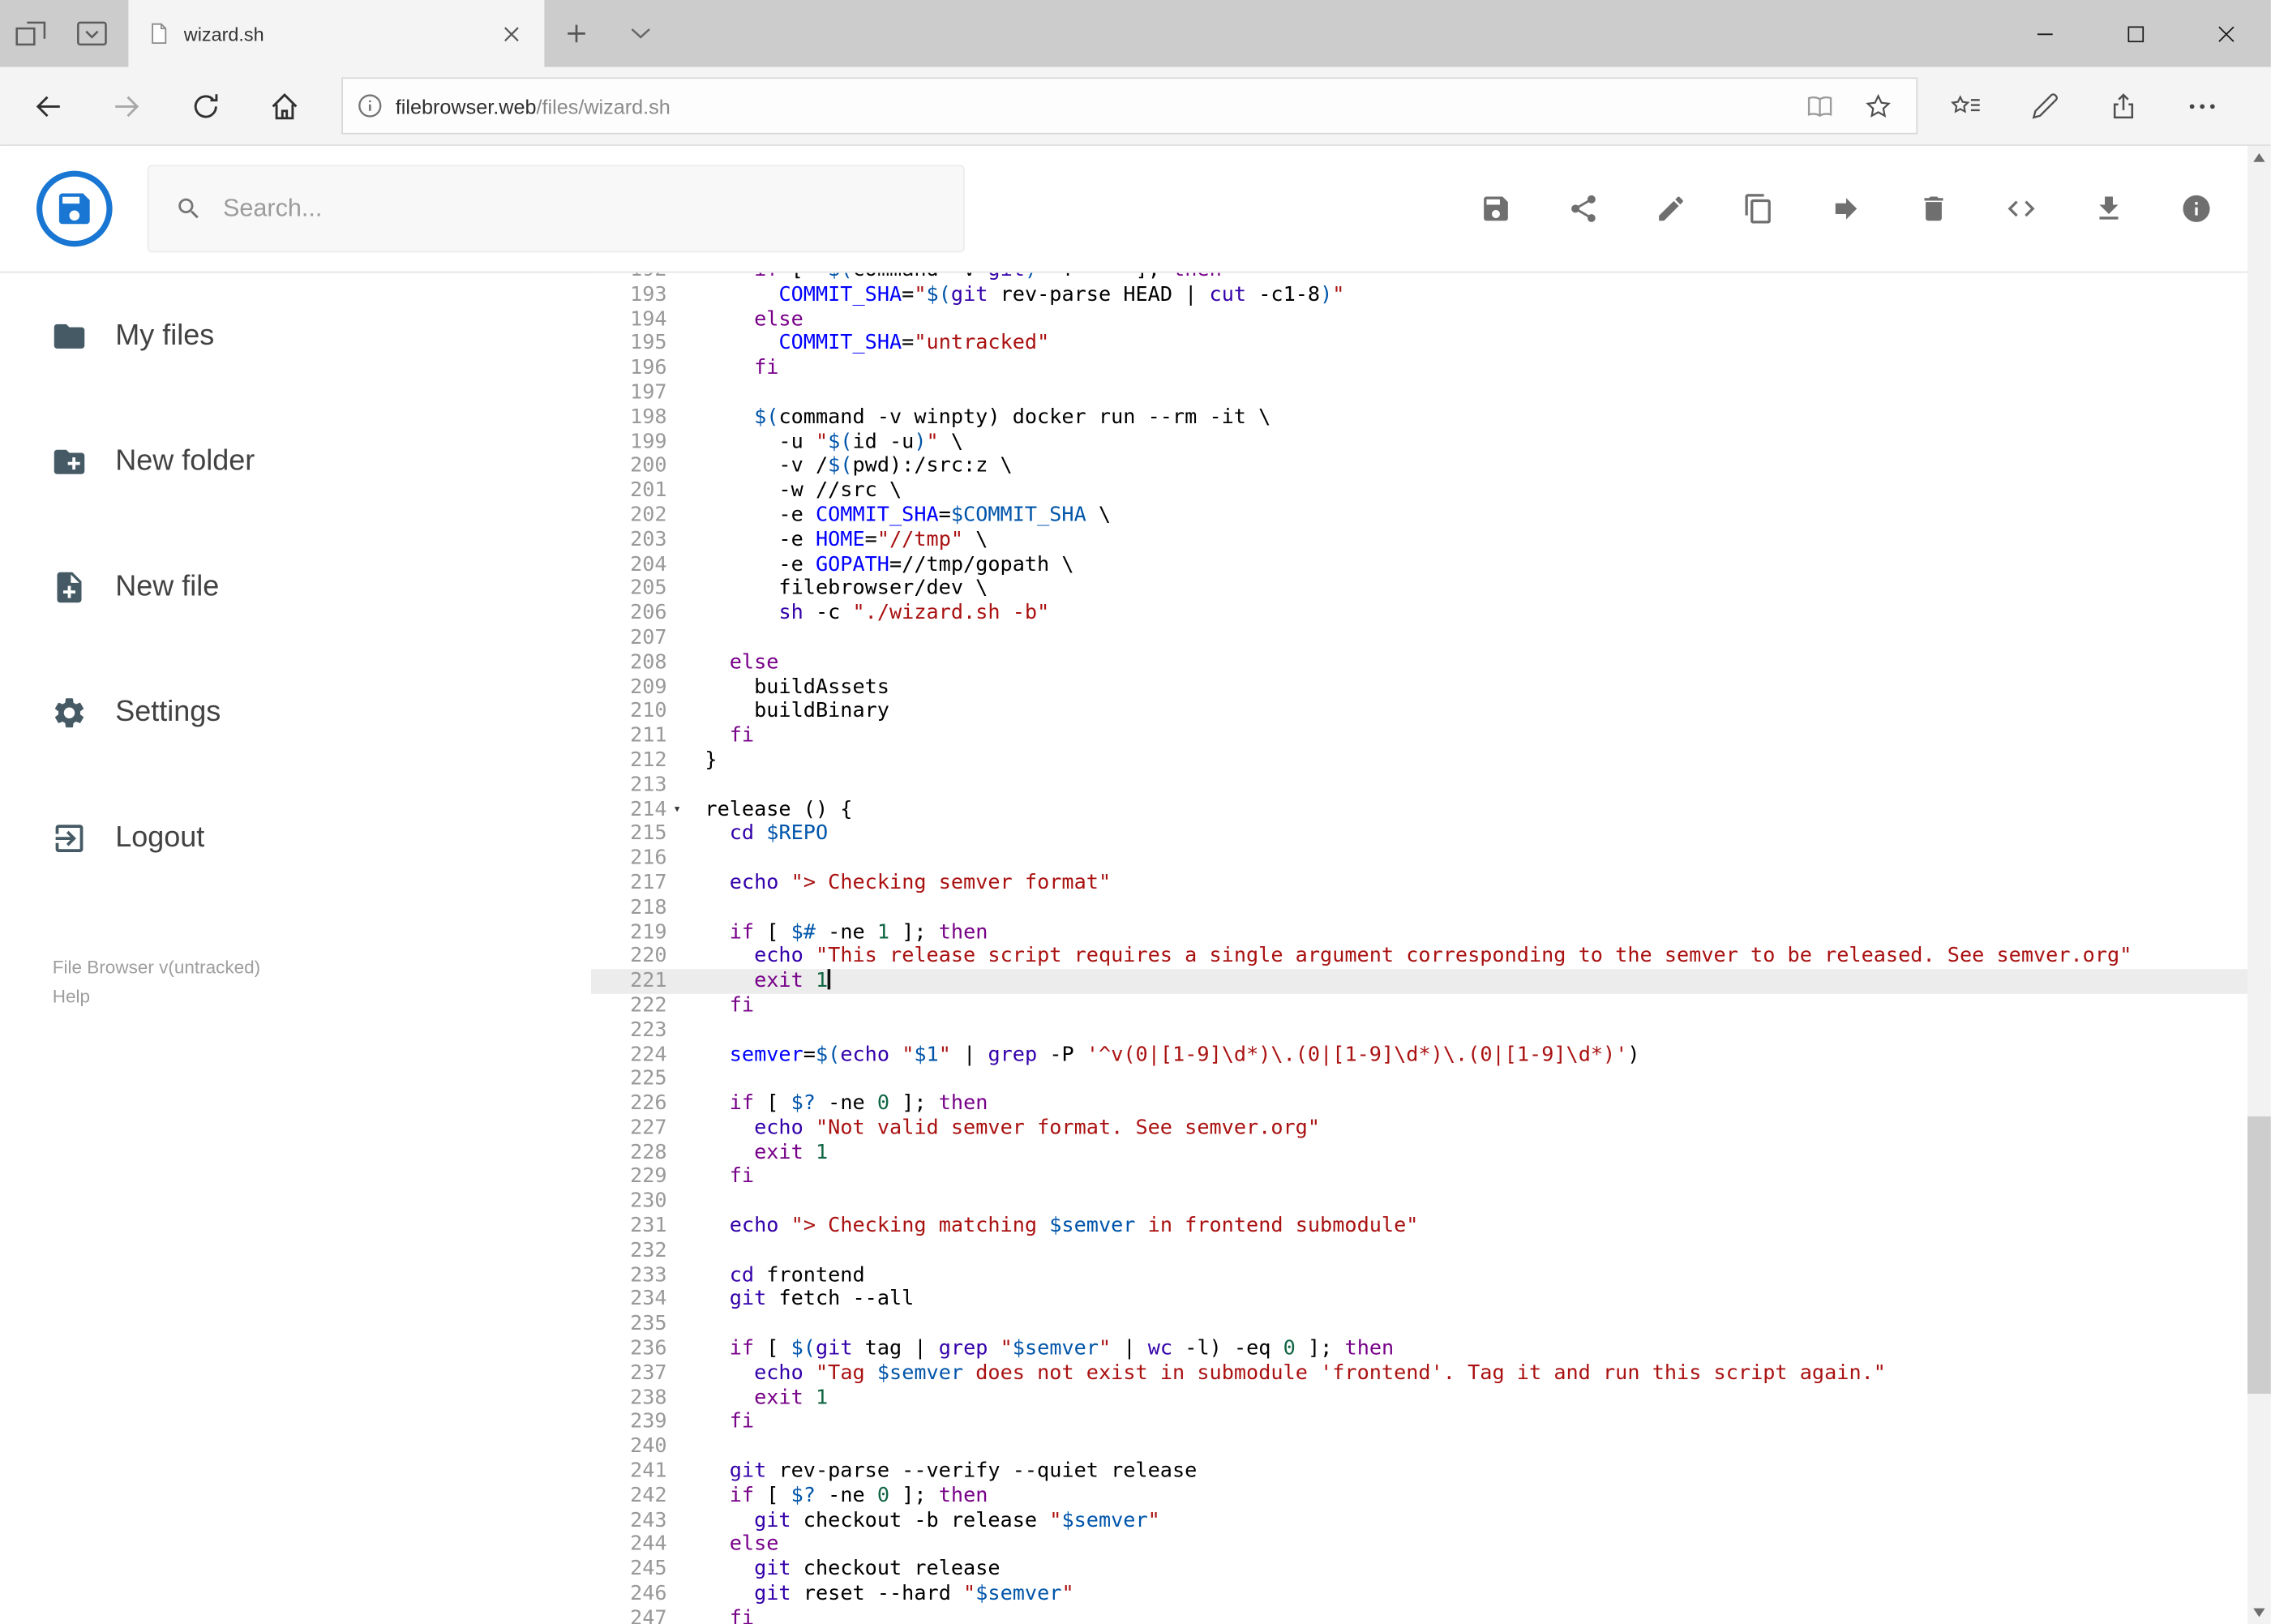 This screenshot has height=1624, width=2271. Describe the element at coordinates (2109, 209) in the screenshot. I see `download-icon` at that location.